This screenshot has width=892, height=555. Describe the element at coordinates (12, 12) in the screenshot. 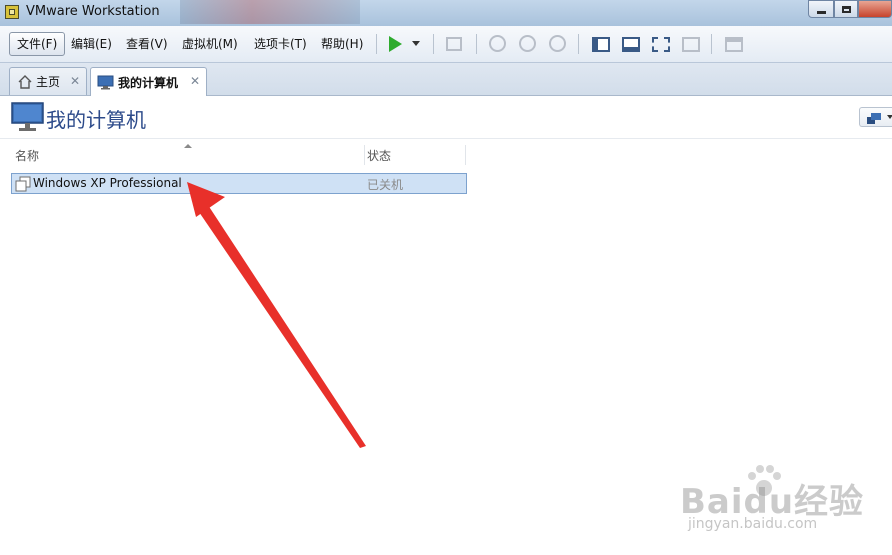

I see `vmware-app-icon` at that location.